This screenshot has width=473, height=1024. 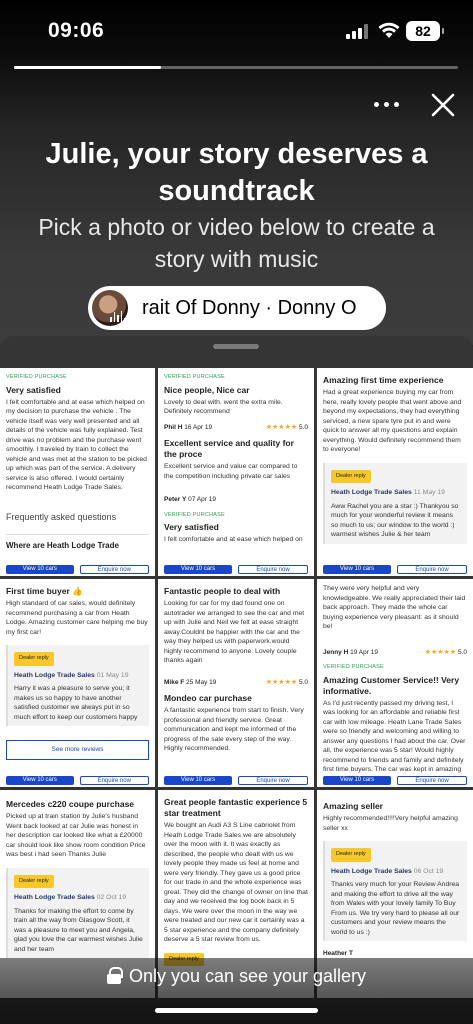 What do you see at coordinates (391, 104) in the screenshot?
I see `more-options-icon` at bounding box center [391, 104].